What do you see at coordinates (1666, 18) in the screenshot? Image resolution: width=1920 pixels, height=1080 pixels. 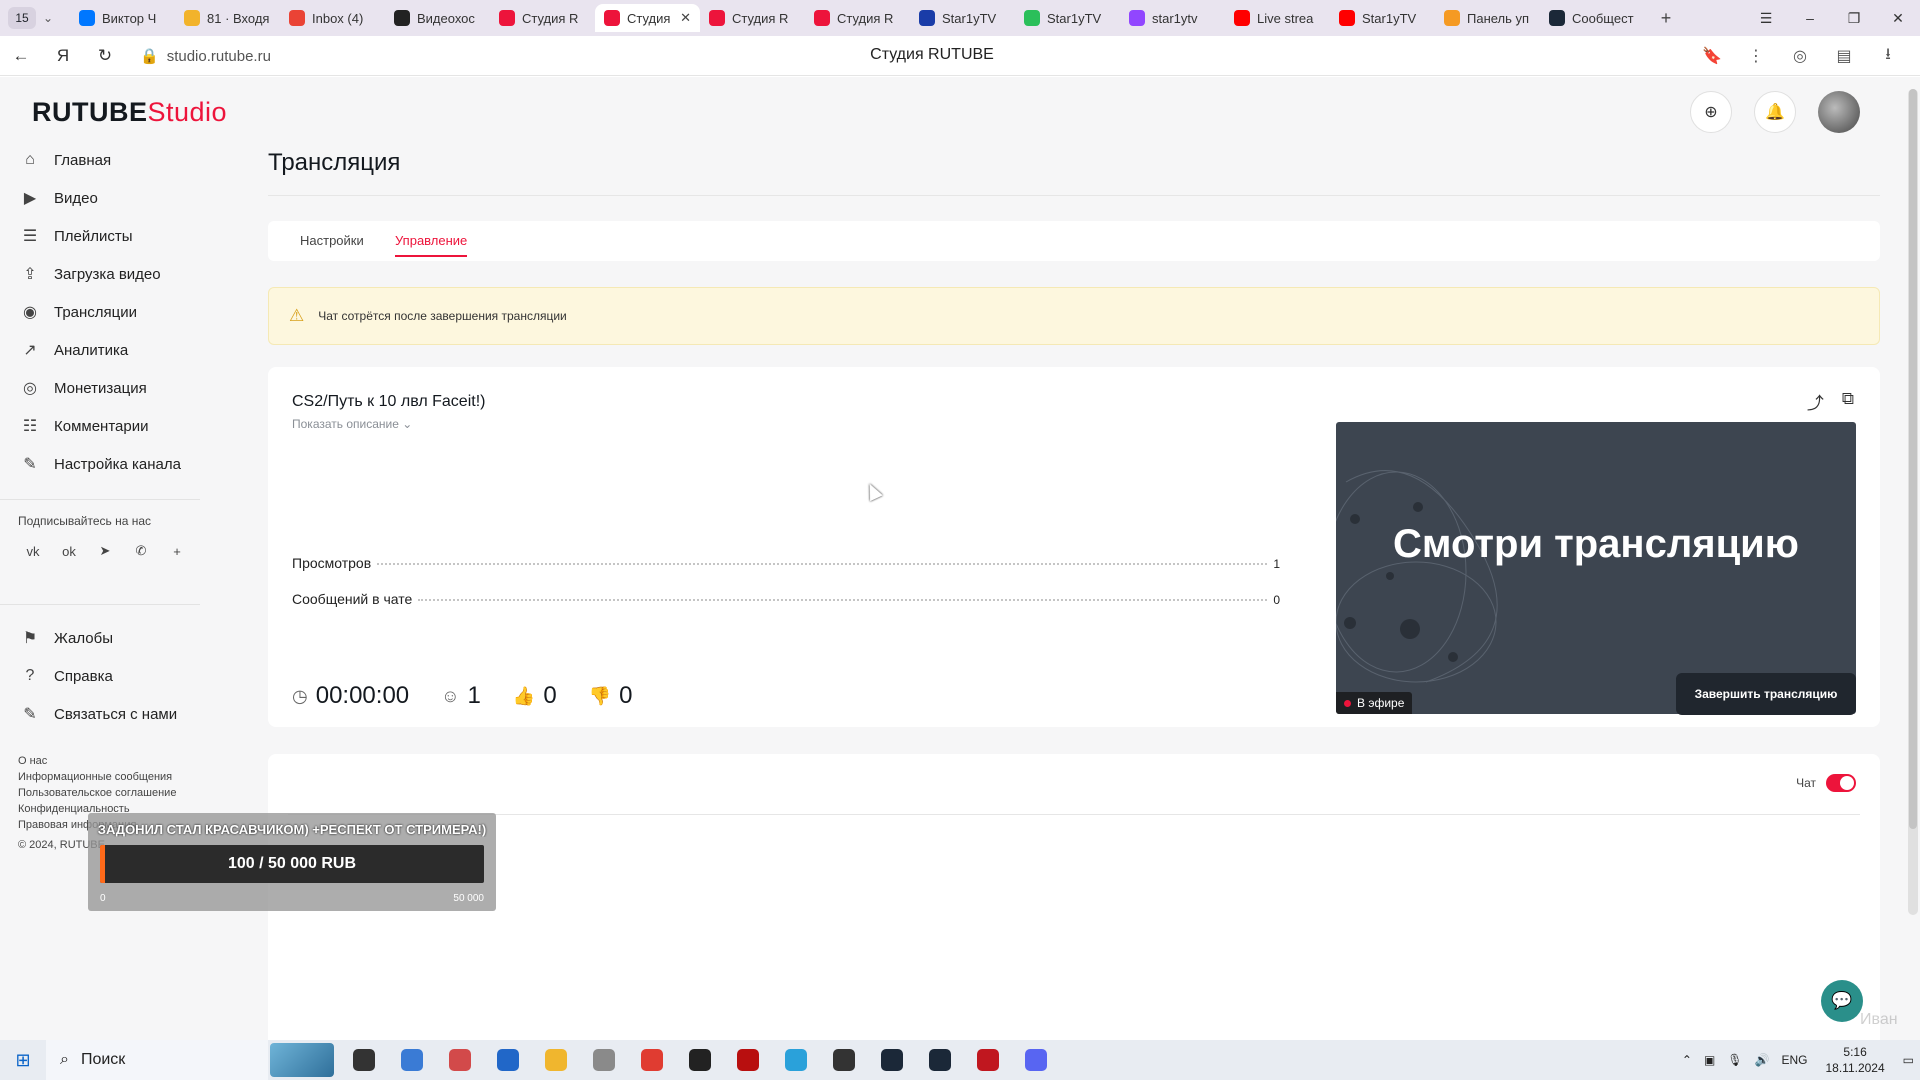 I see `new-tab-button: +` at bounding box center [1666, 18].